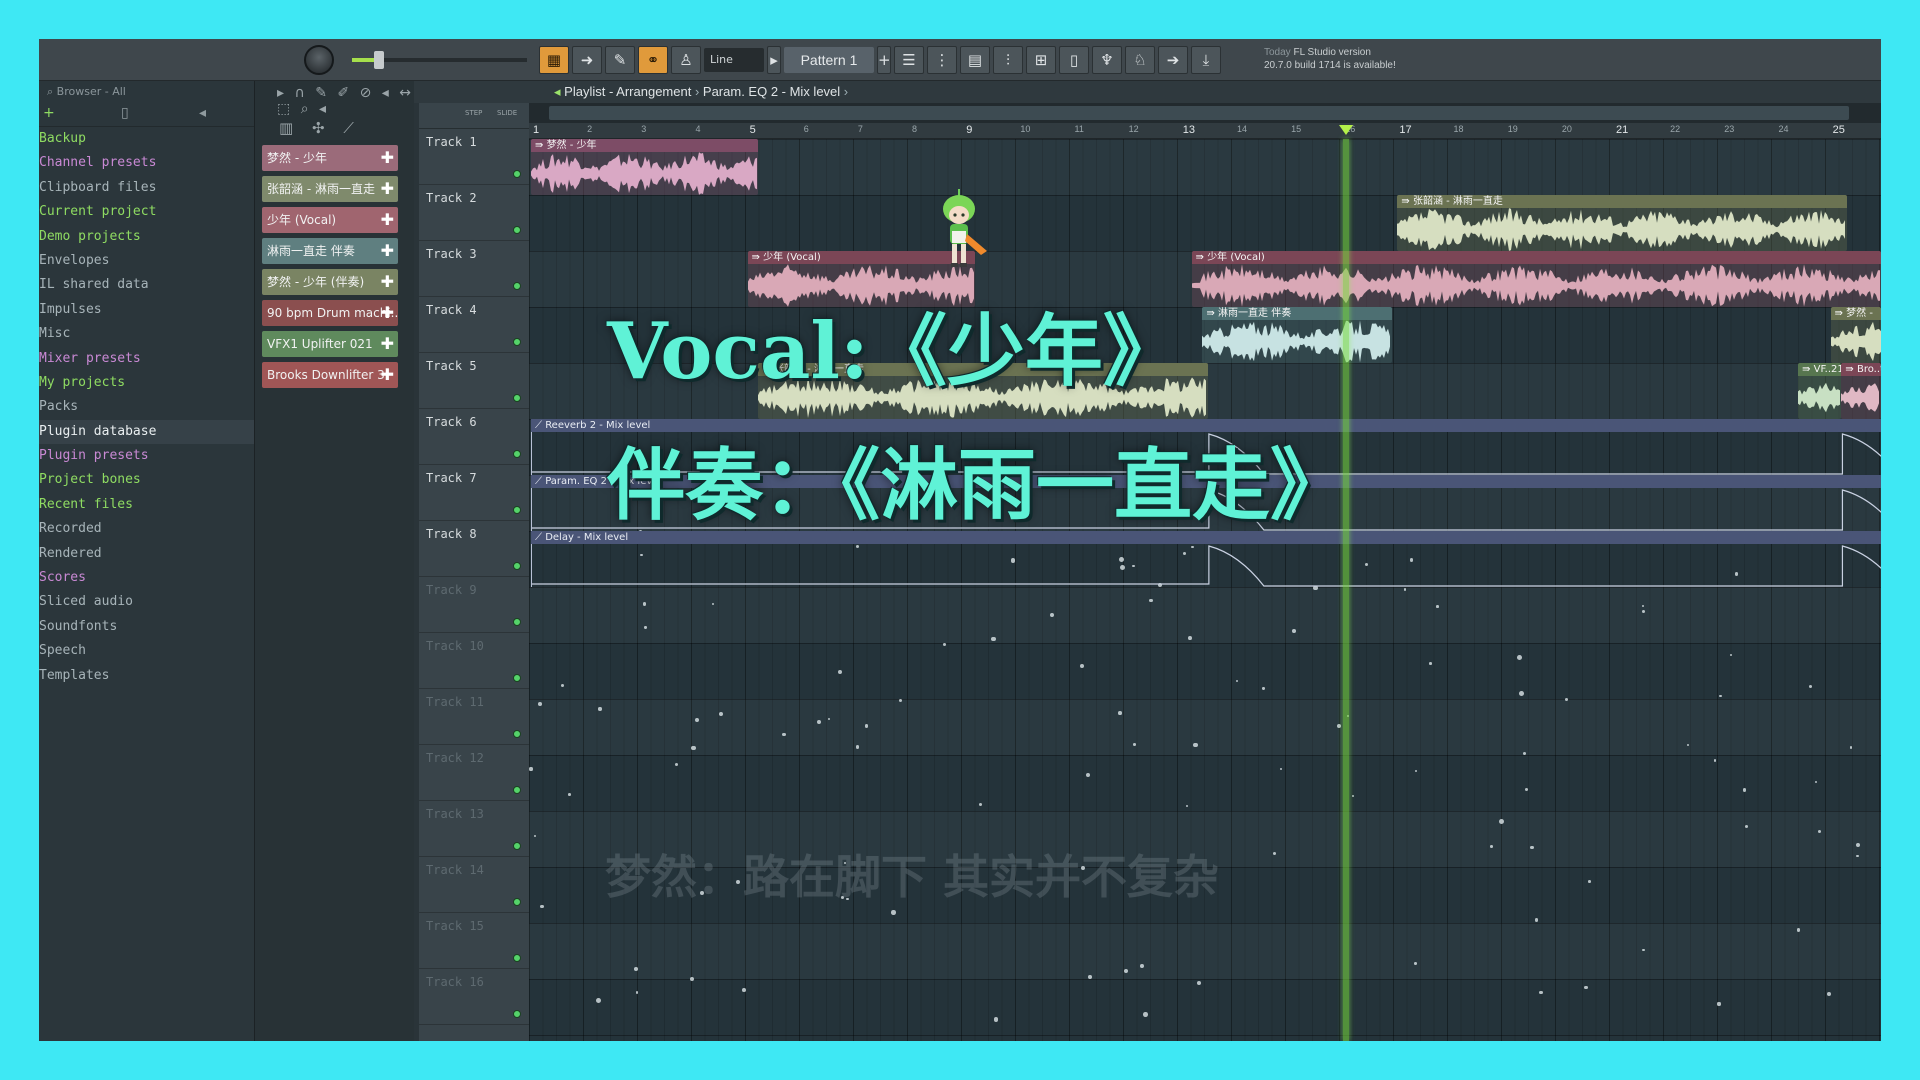  I want to click on channel-rack-icon: ▤, so click(975, 60).